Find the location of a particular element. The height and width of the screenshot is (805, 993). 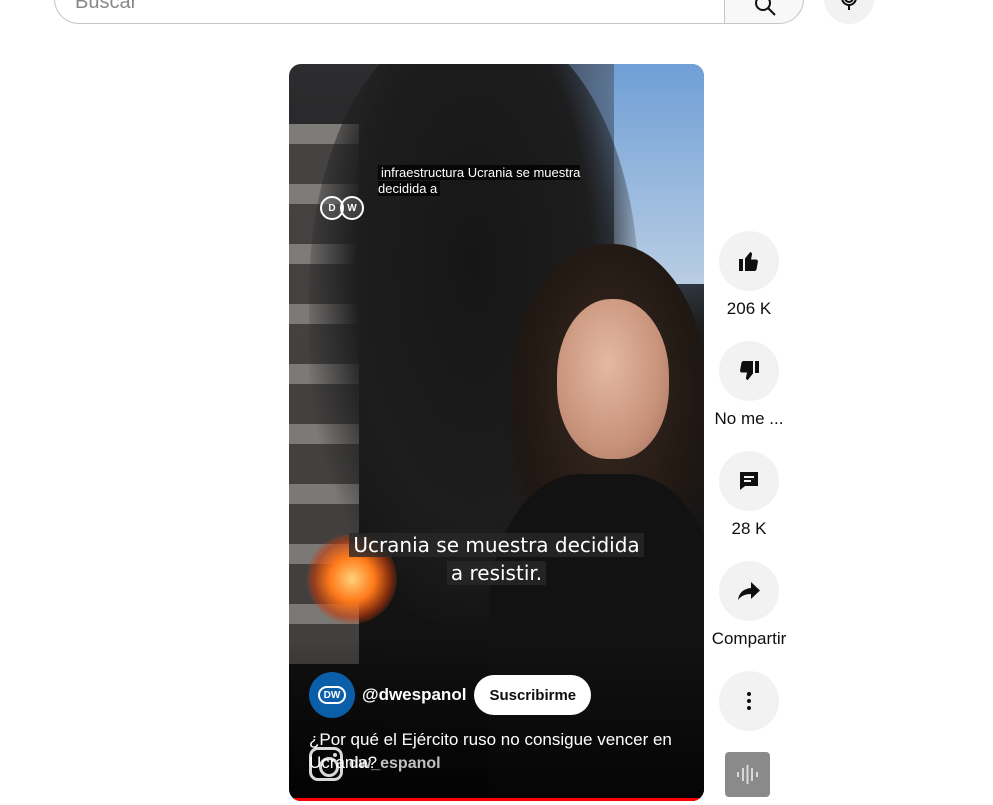

search-button is located at coordinates (764, 12).